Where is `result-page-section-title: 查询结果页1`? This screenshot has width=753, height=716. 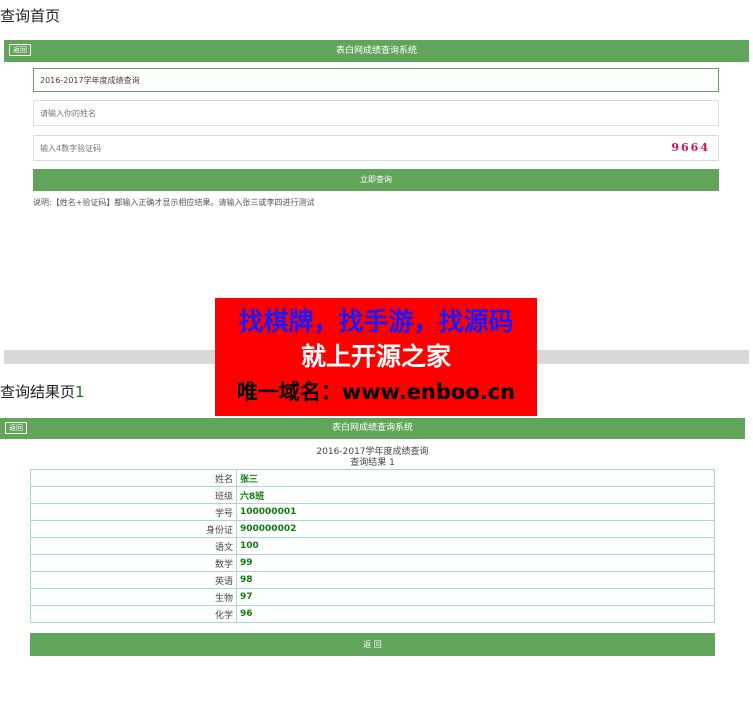 result-page-section-title: 查询结果页1 is located at coordinates (42, 391).